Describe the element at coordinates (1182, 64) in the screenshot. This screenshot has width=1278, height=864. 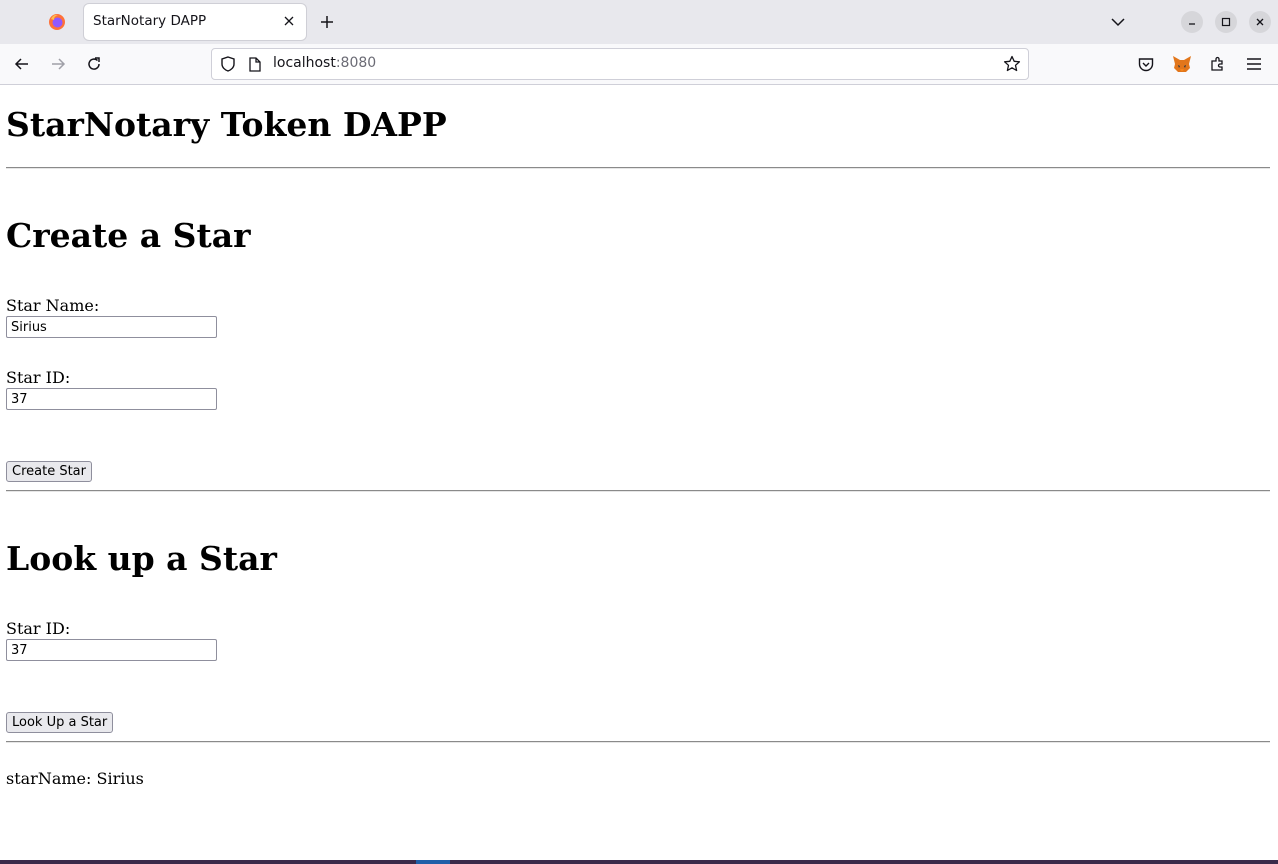
I see `metamask-fox-icon` at that location.